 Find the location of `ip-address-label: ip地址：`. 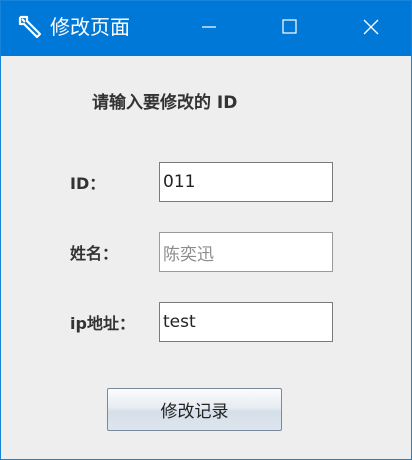

ip-address-label: ip地址： is located at coordinates (102, 323).